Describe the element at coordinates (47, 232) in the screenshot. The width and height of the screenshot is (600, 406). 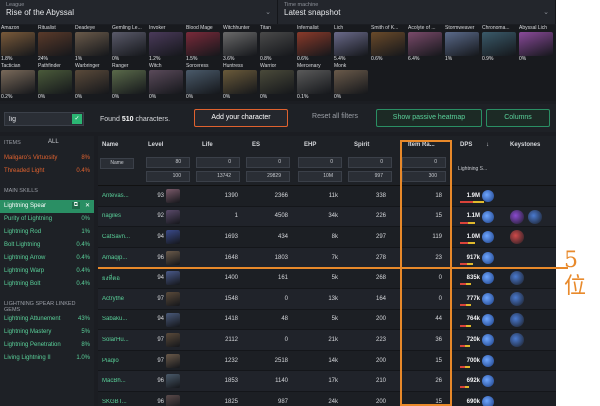
I see `sidebar-item: Lightning Rod 1%` at that location.